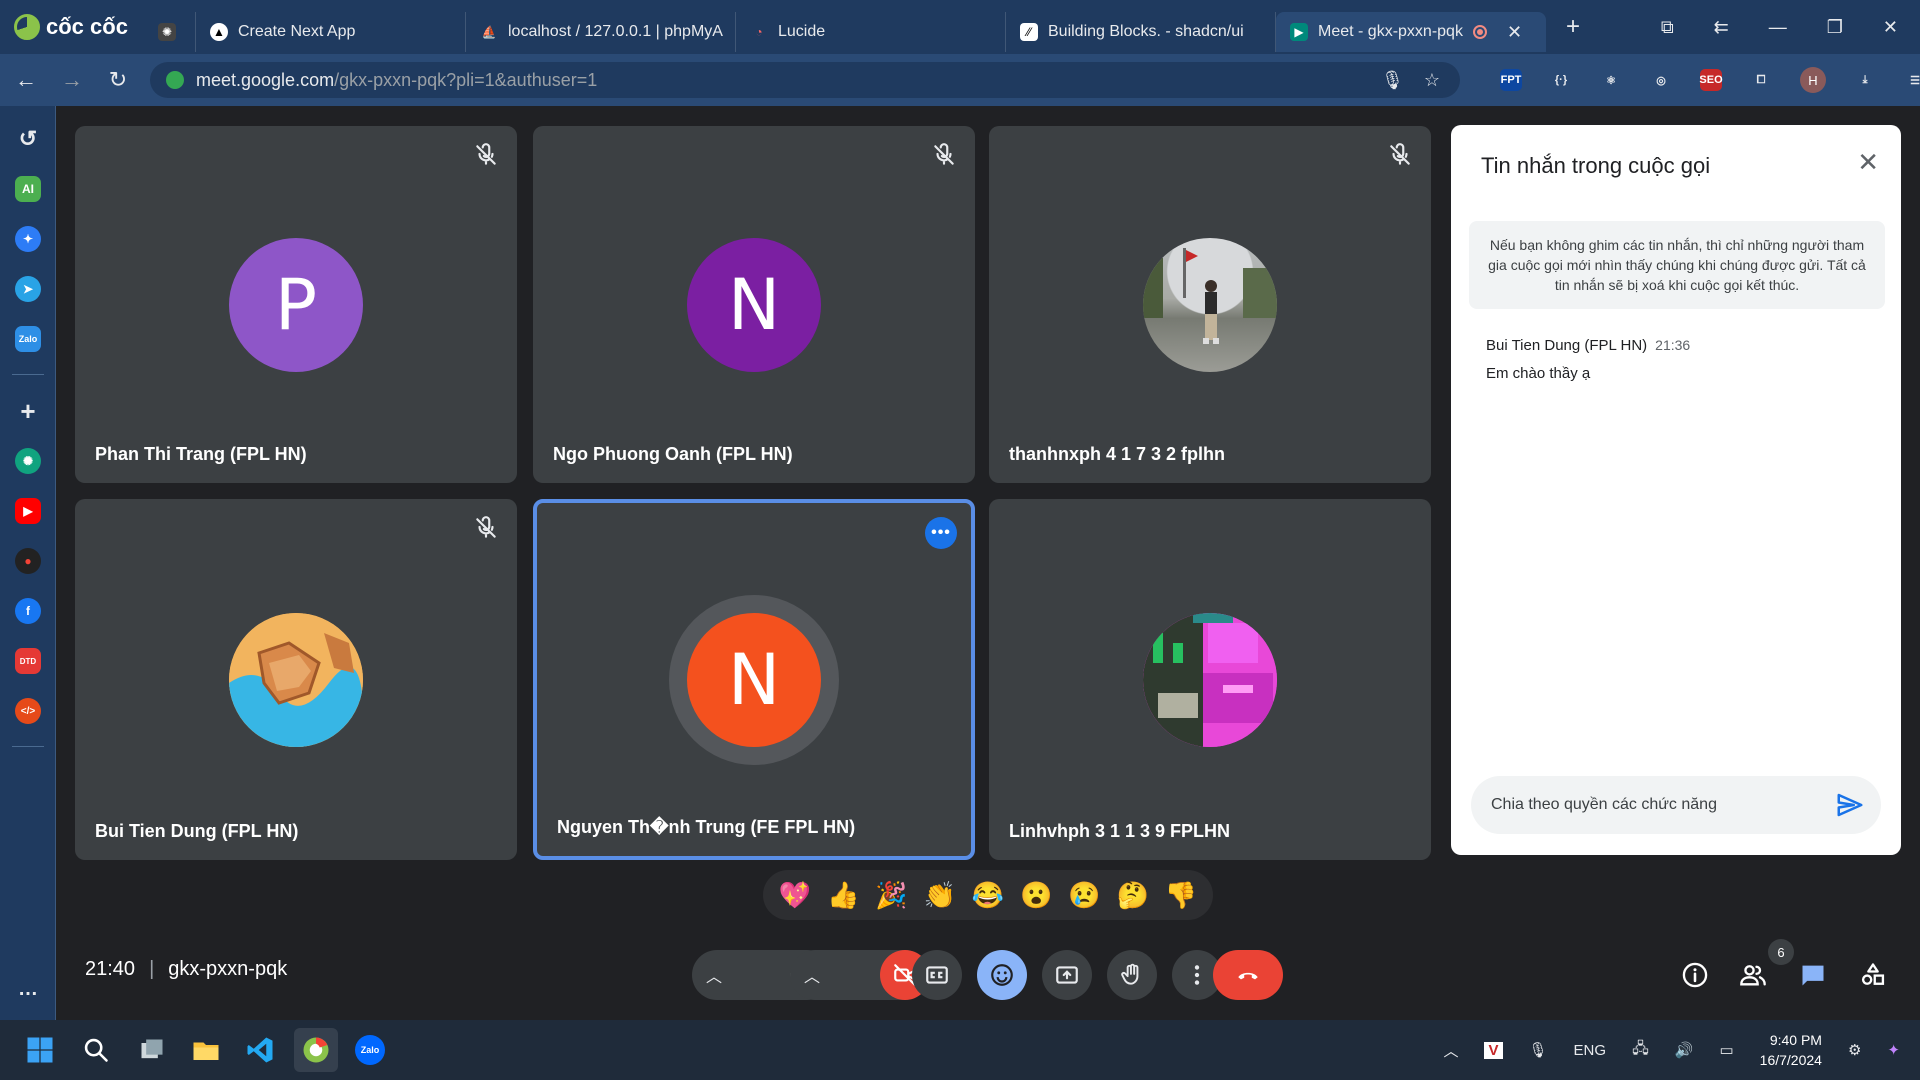 The image size is (1920, 1080). I want to click on avatar-photo, so click(1210, 304).